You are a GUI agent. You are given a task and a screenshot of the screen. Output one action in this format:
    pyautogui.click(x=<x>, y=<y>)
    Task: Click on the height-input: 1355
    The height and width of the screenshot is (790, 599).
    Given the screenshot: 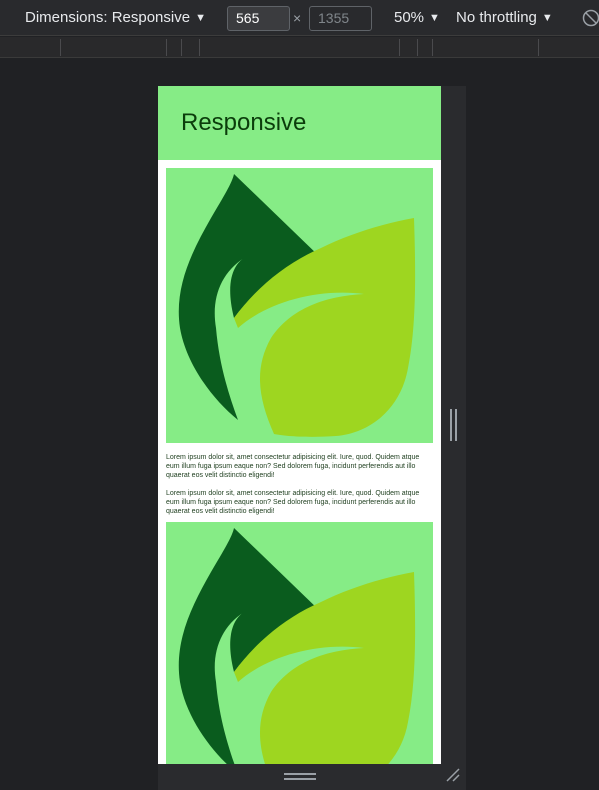 What is the action you would take?
    pyautogui.click(x=340, y=18)
    